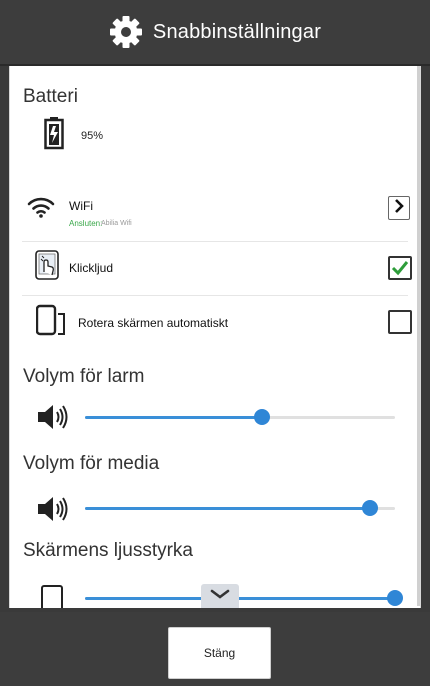 This screenshot has height=686, width=430. What do you see at coordinates (216, 212) in the screenshot?
I see `wifi-row: WiFi Ansluten: Abilia Wifi` at bounding box center [216, 212].